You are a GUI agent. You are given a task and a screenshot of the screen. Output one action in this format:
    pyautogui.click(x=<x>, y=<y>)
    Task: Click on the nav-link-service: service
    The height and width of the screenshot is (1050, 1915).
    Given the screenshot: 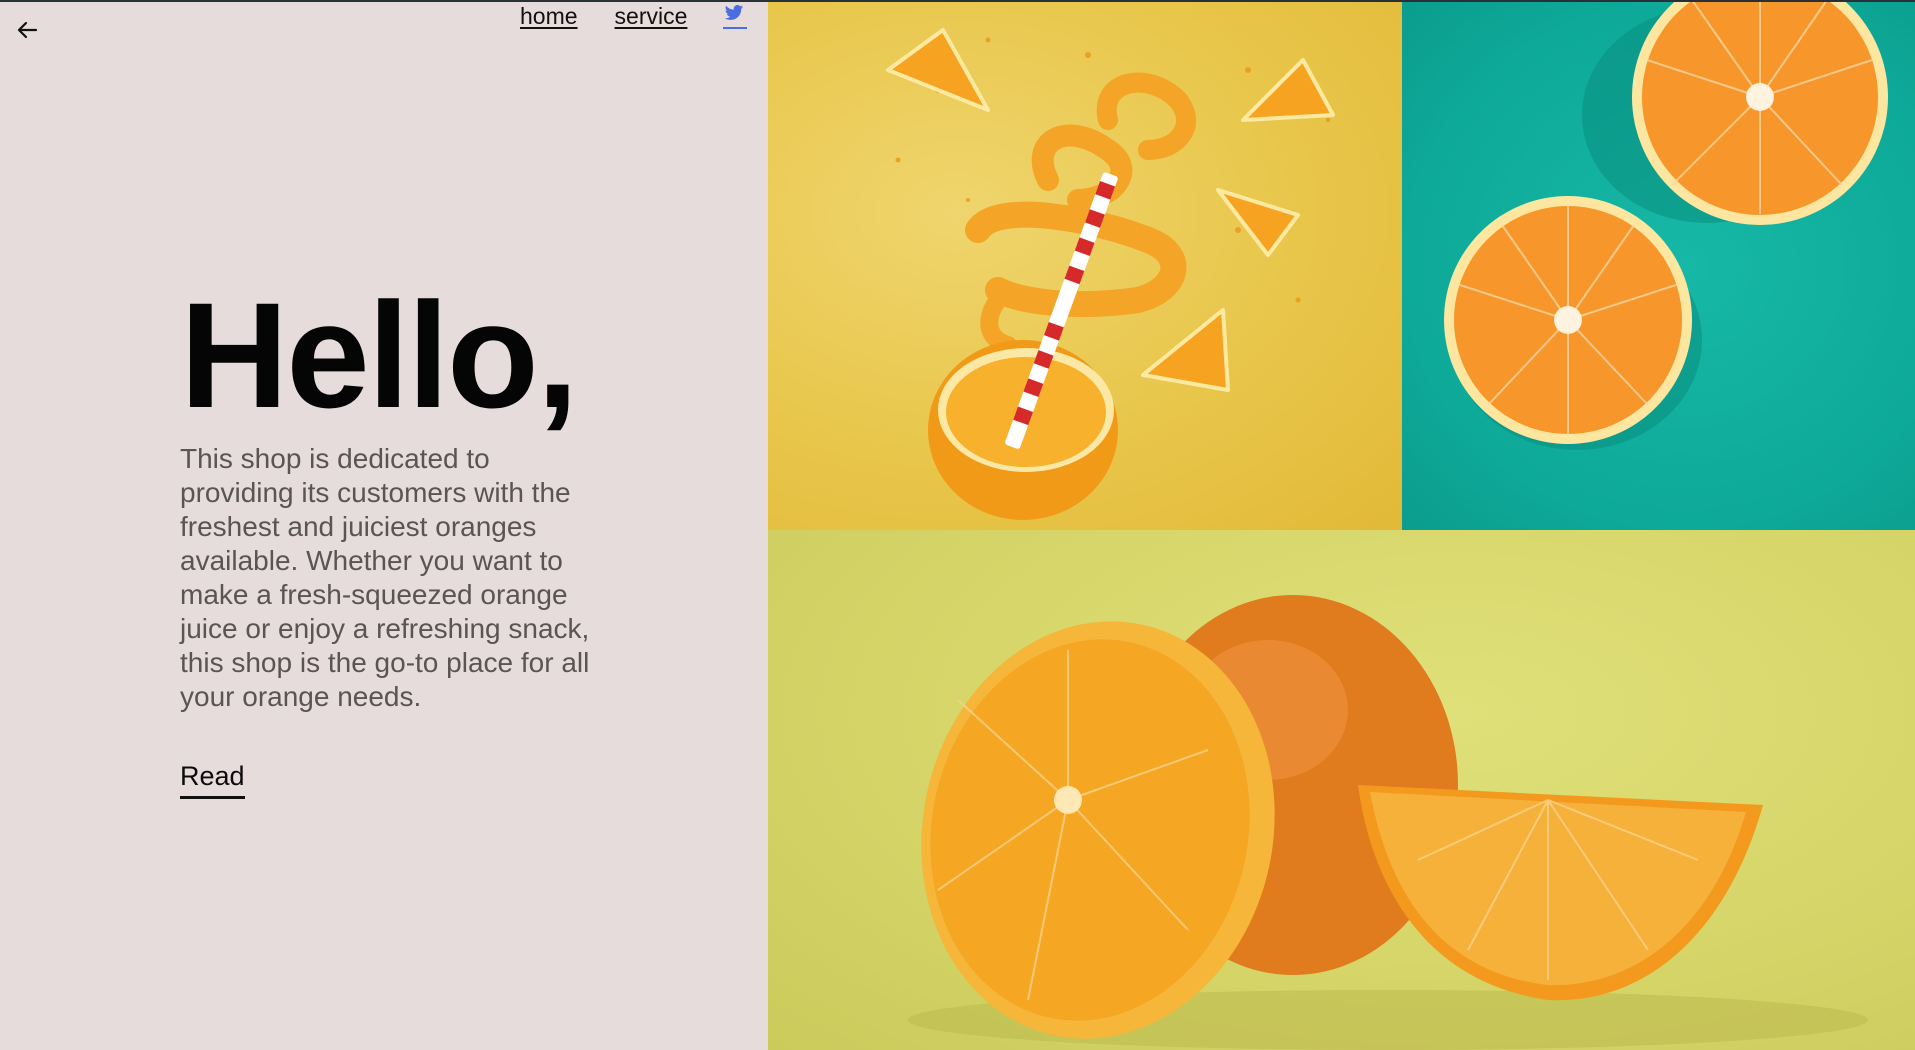 What is the action you would take?
    pyautogui.click(x=651, y=16)
    